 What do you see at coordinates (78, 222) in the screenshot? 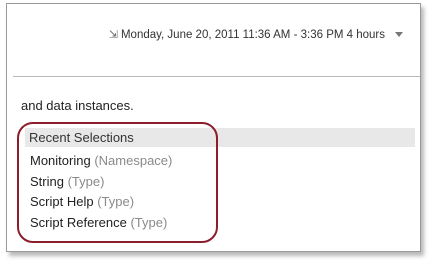
I see `recent-item-name: Script Reference` at bounding box center [78, 222].